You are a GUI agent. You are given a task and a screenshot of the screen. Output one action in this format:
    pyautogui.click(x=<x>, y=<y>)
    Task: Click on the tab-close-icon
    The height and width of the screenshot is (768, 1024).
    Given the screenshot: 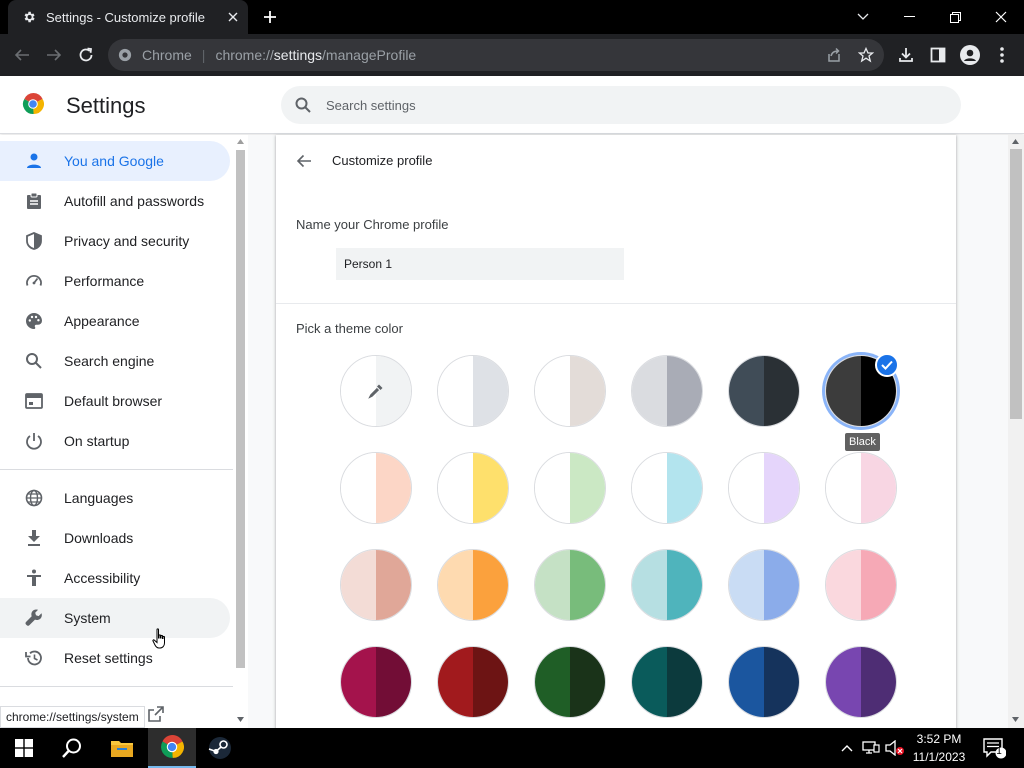 What is the action you would take?
    pyautogui.click(x=233, y=17)
    